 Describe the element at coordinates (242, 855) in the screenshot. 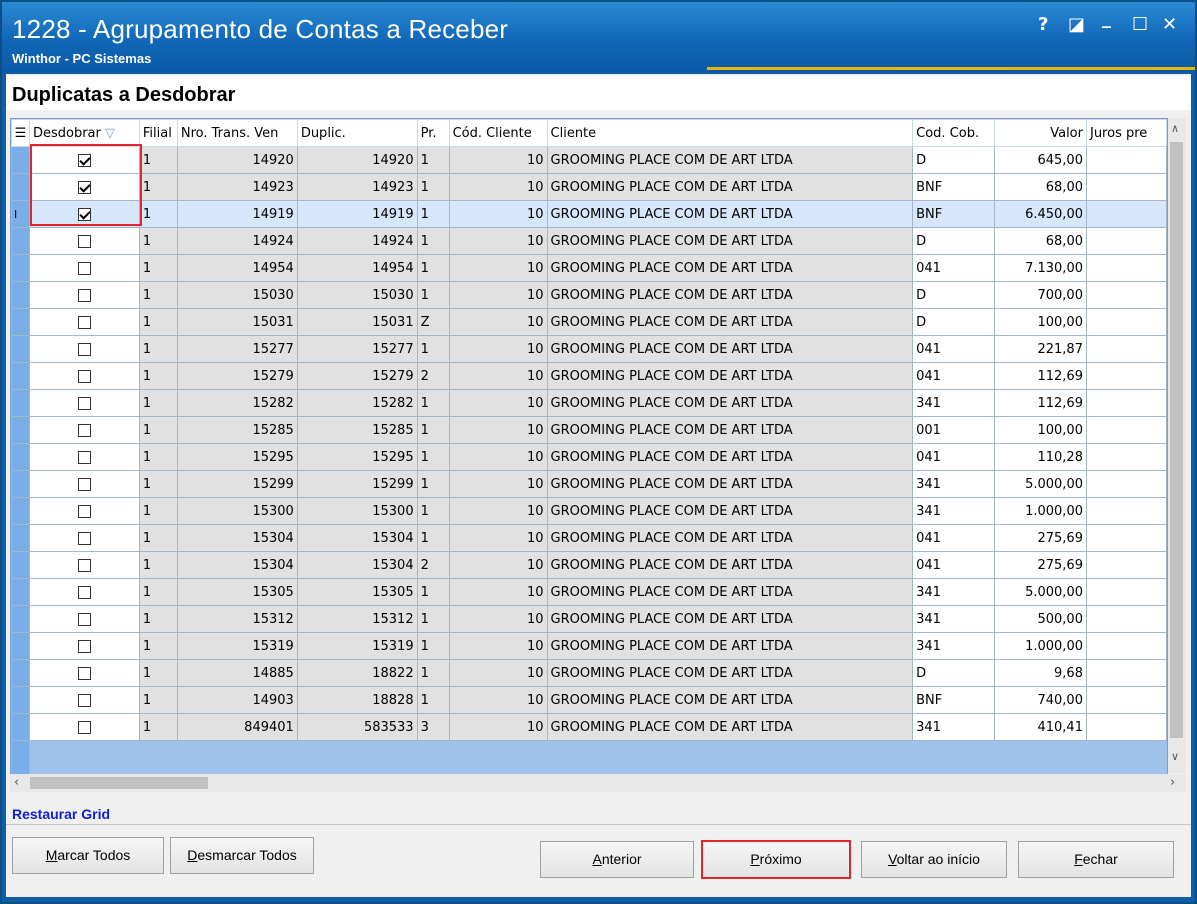

I see `desmarcar-todos-button: Desmarcar Todos` at that location.